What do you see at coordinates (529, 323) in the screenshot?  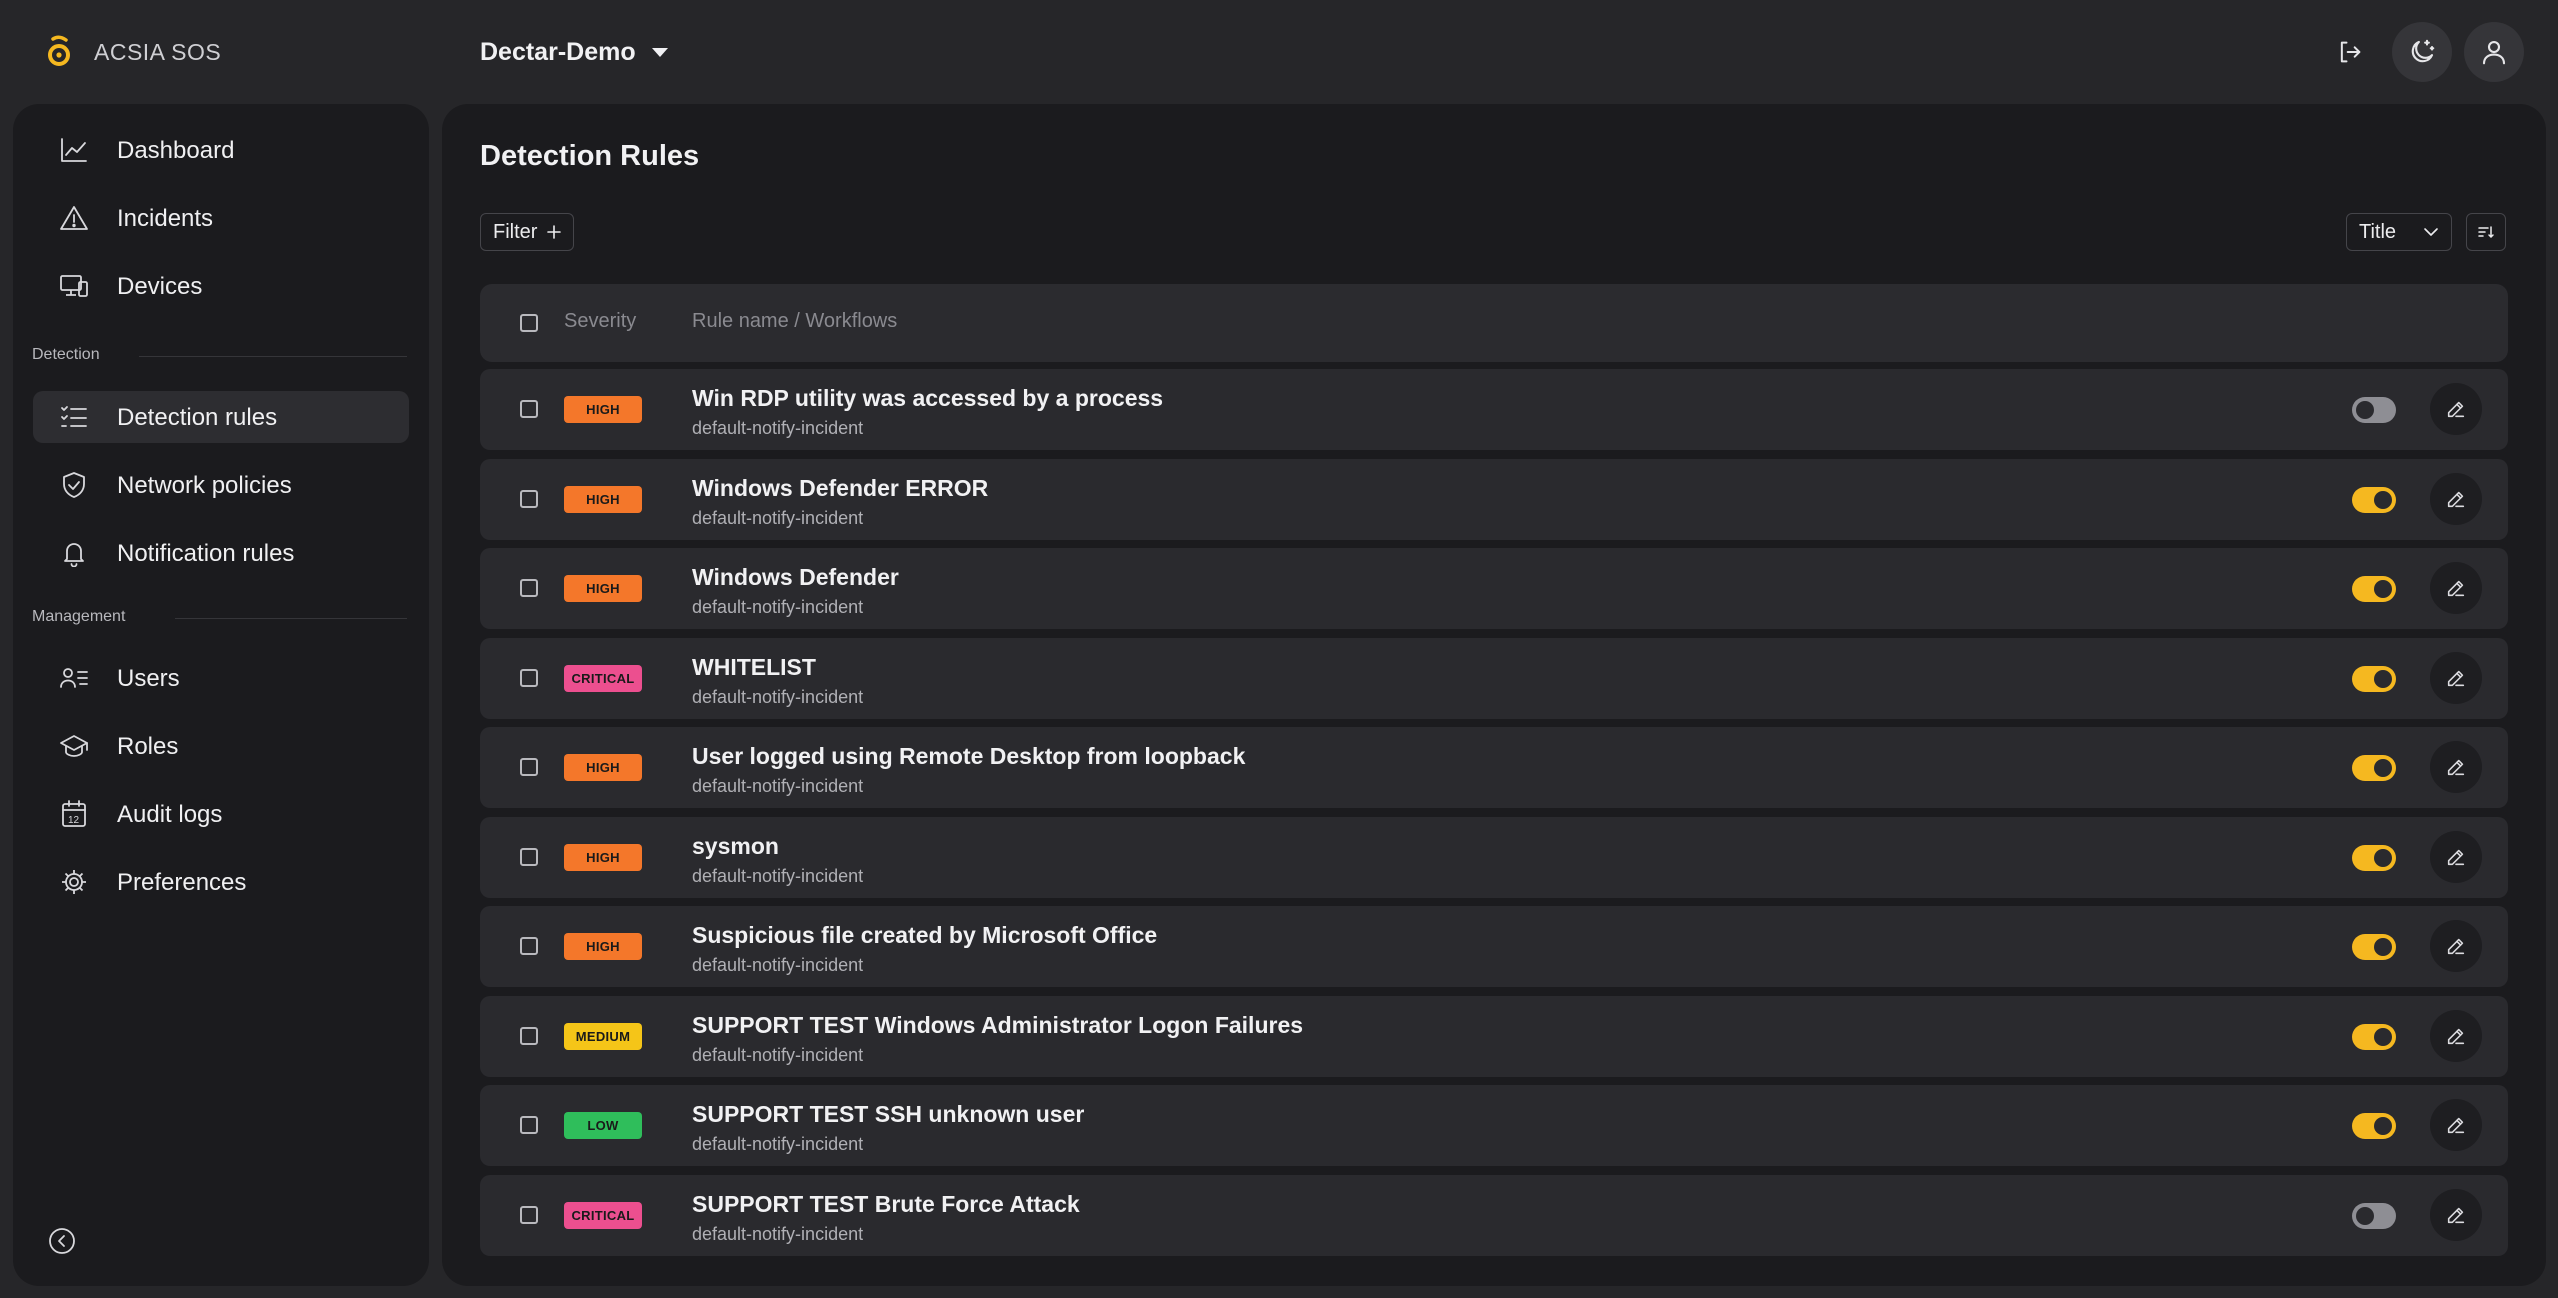 I see `select-all-checkbox` at bounding box center [529, 323].